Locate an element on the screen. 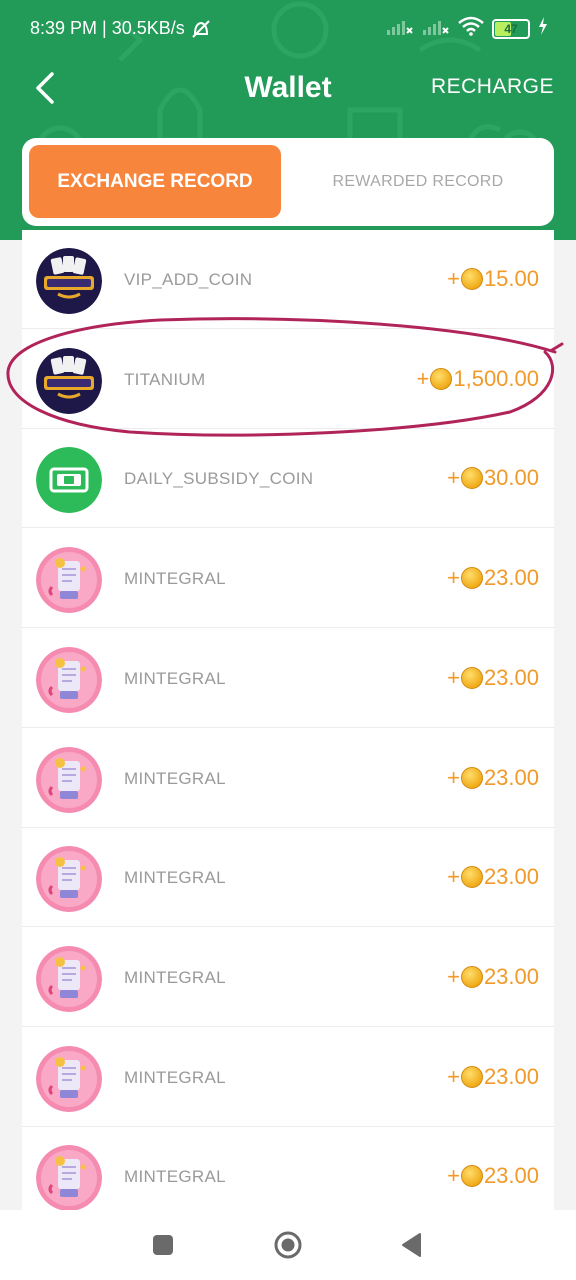  record-name: VIP_ADD_COIN is located at coordinates (188, 279).